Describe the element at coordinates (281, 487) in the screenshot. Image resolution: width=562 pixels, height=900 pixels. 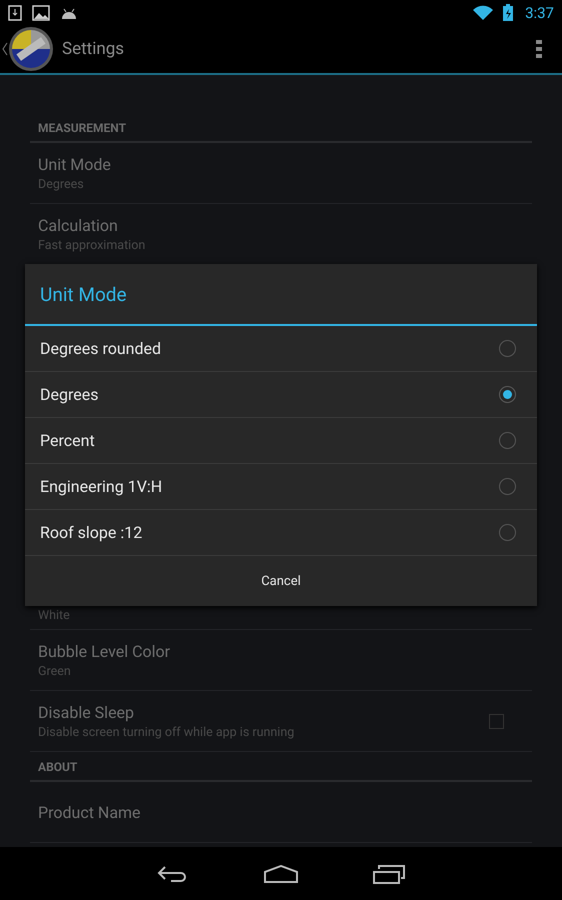
I see `dialog-option: Engineering 1V:H` at that location.